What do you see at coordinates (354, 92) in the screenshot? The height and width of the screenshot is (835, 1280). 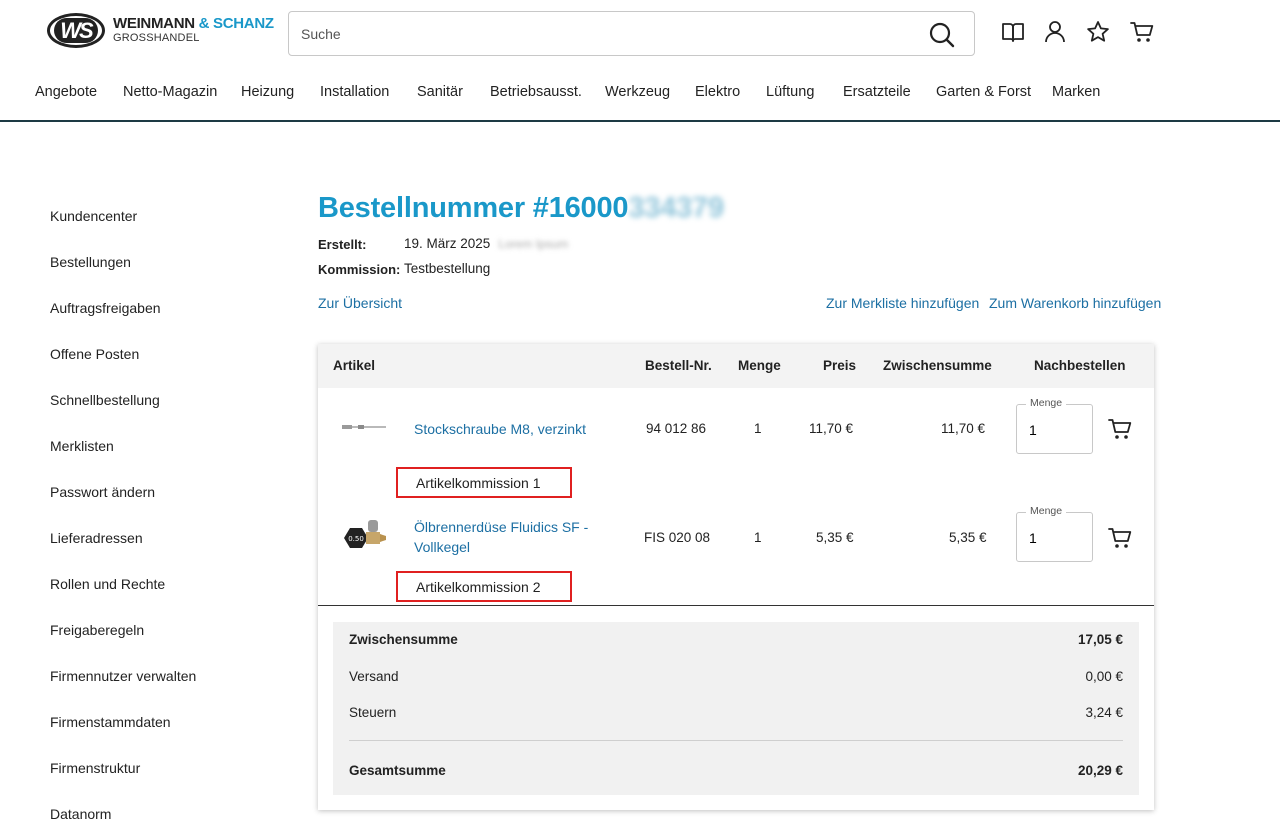 I see `nav-item-installation: Installation` at bounding box center [354, 92].